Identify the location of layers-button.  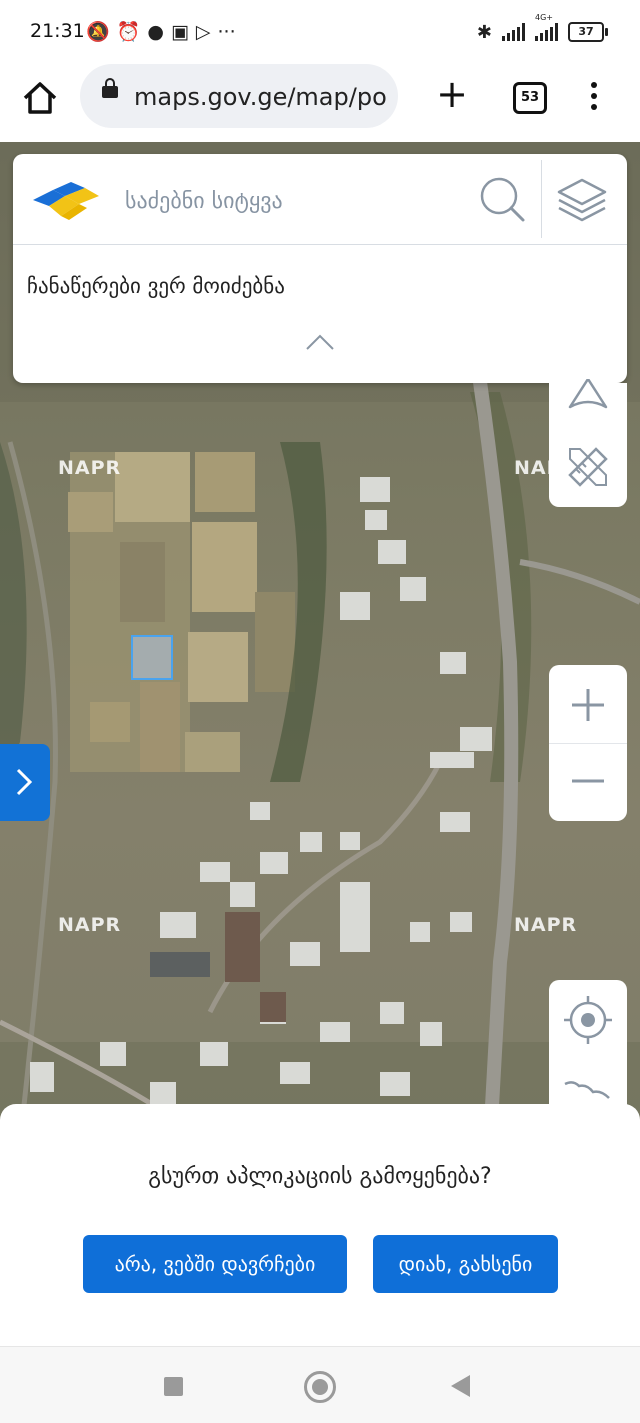
(582, 201).